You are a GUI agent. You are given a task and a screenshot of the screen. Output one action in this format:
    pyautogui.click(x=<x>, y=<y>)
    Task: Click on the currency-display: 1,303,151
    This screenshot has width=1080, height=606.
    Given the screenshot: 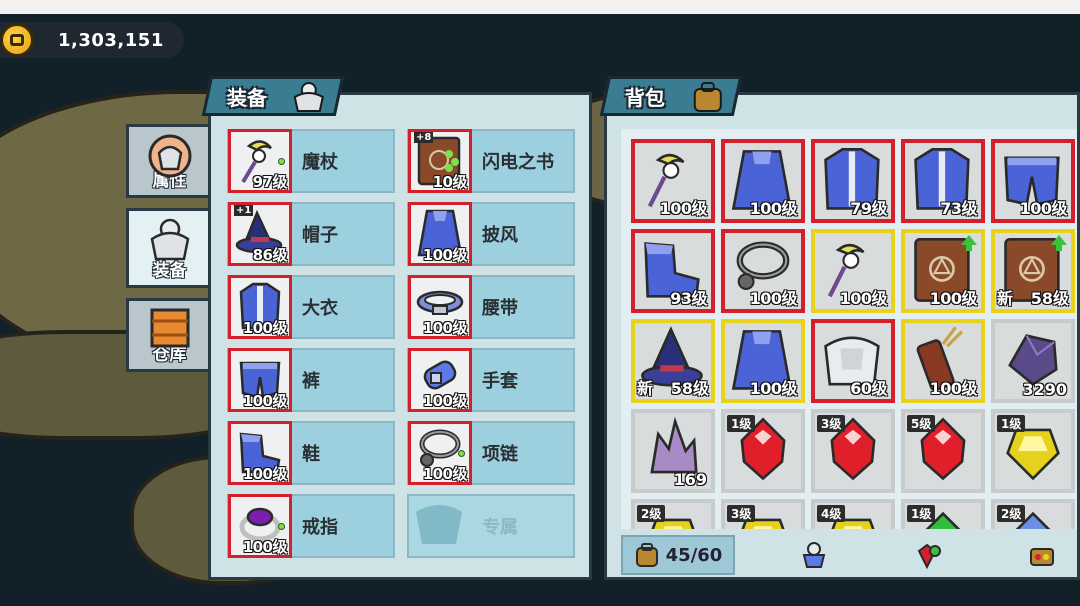 What is the action you would take?
    pyautogui.click(x=92, y=40)
    